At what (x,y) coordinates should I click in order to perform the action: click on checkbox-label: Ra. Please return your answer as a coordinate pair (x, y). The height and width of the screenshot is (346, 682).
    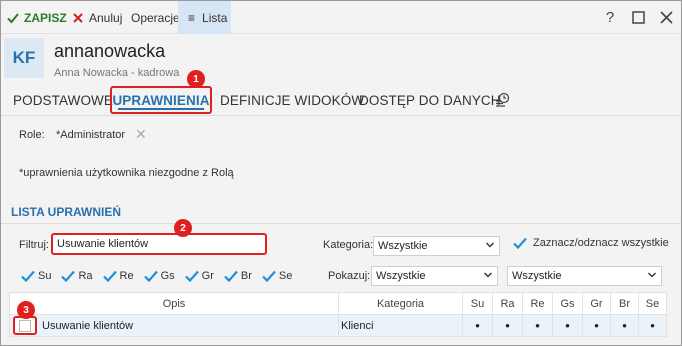
    Looking at the image, I should click on (85, 276).